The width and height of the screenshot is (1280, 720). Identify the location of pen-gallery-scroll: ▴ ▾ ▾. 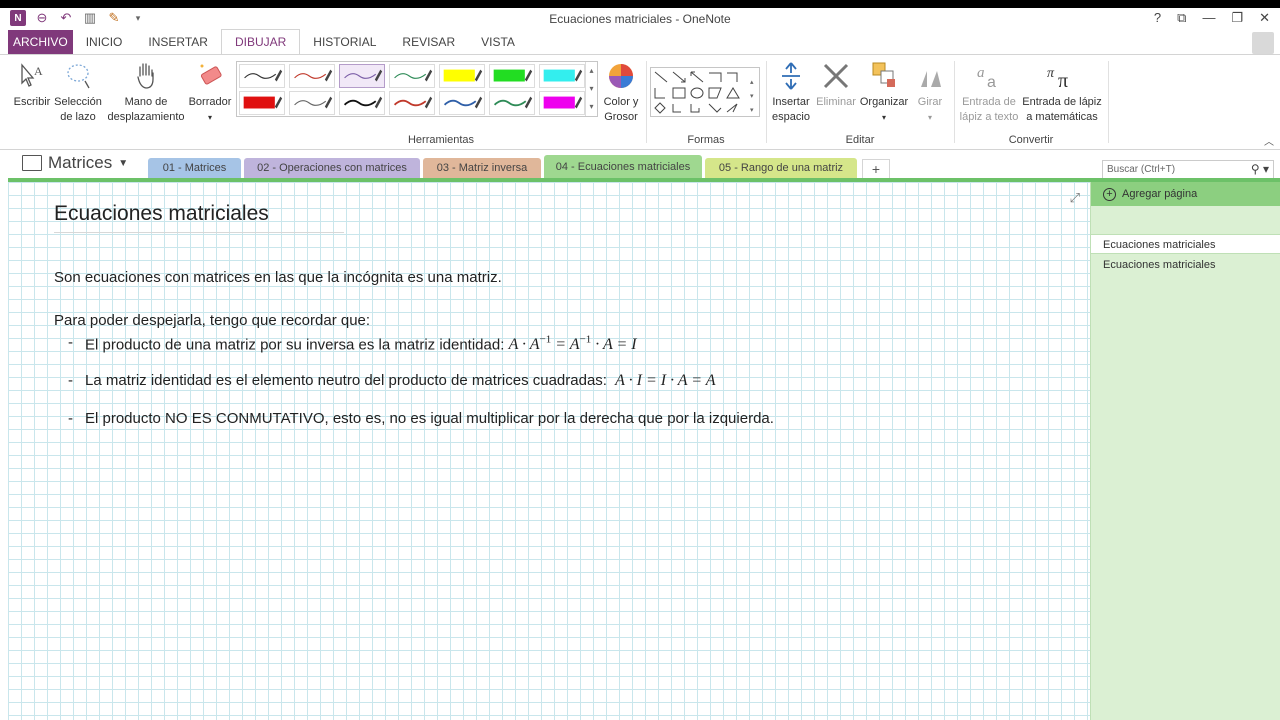
(591, 89).